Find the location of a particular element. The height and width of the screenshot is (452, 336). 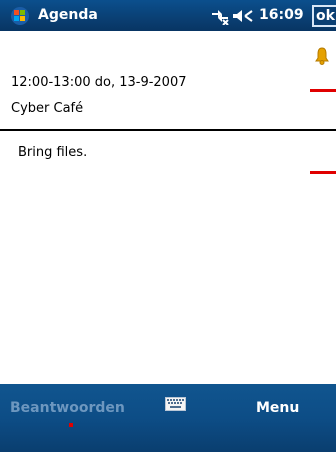

connectivity-icon is located at coordinates (220, 16).